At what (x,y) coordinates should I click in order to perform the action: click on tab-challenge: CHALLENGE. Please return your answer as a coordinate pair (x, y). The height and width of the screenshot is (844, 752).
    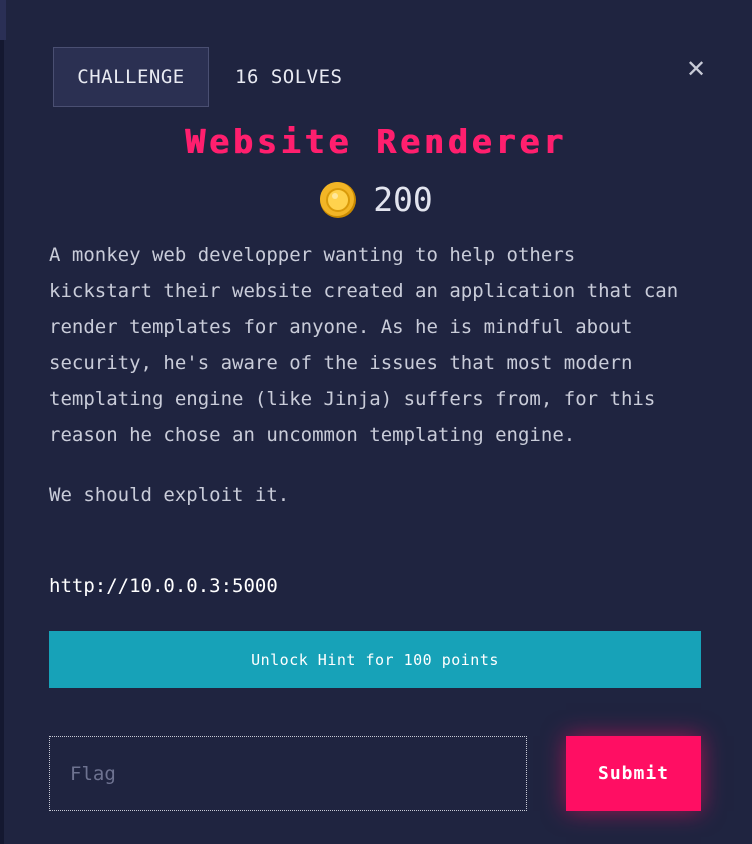
    Looking at the image, I should click on (131, 77).